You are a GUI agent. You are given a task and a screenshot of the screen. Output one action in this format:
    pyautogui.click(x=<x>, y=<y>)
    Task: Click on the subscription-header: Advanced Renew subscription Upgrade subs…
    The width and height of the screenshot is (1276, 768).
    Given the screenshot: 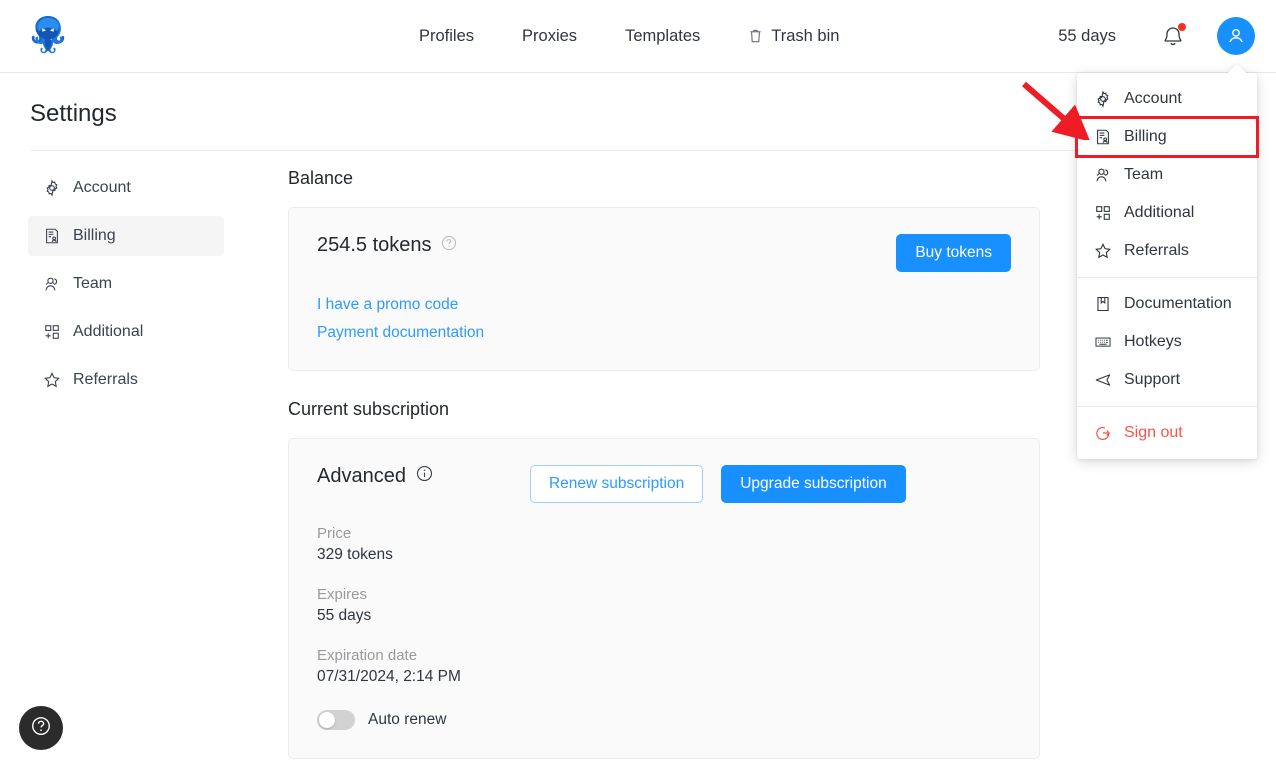 What is the action you would take?
    pyautogui.click(x=664, y=484)
    